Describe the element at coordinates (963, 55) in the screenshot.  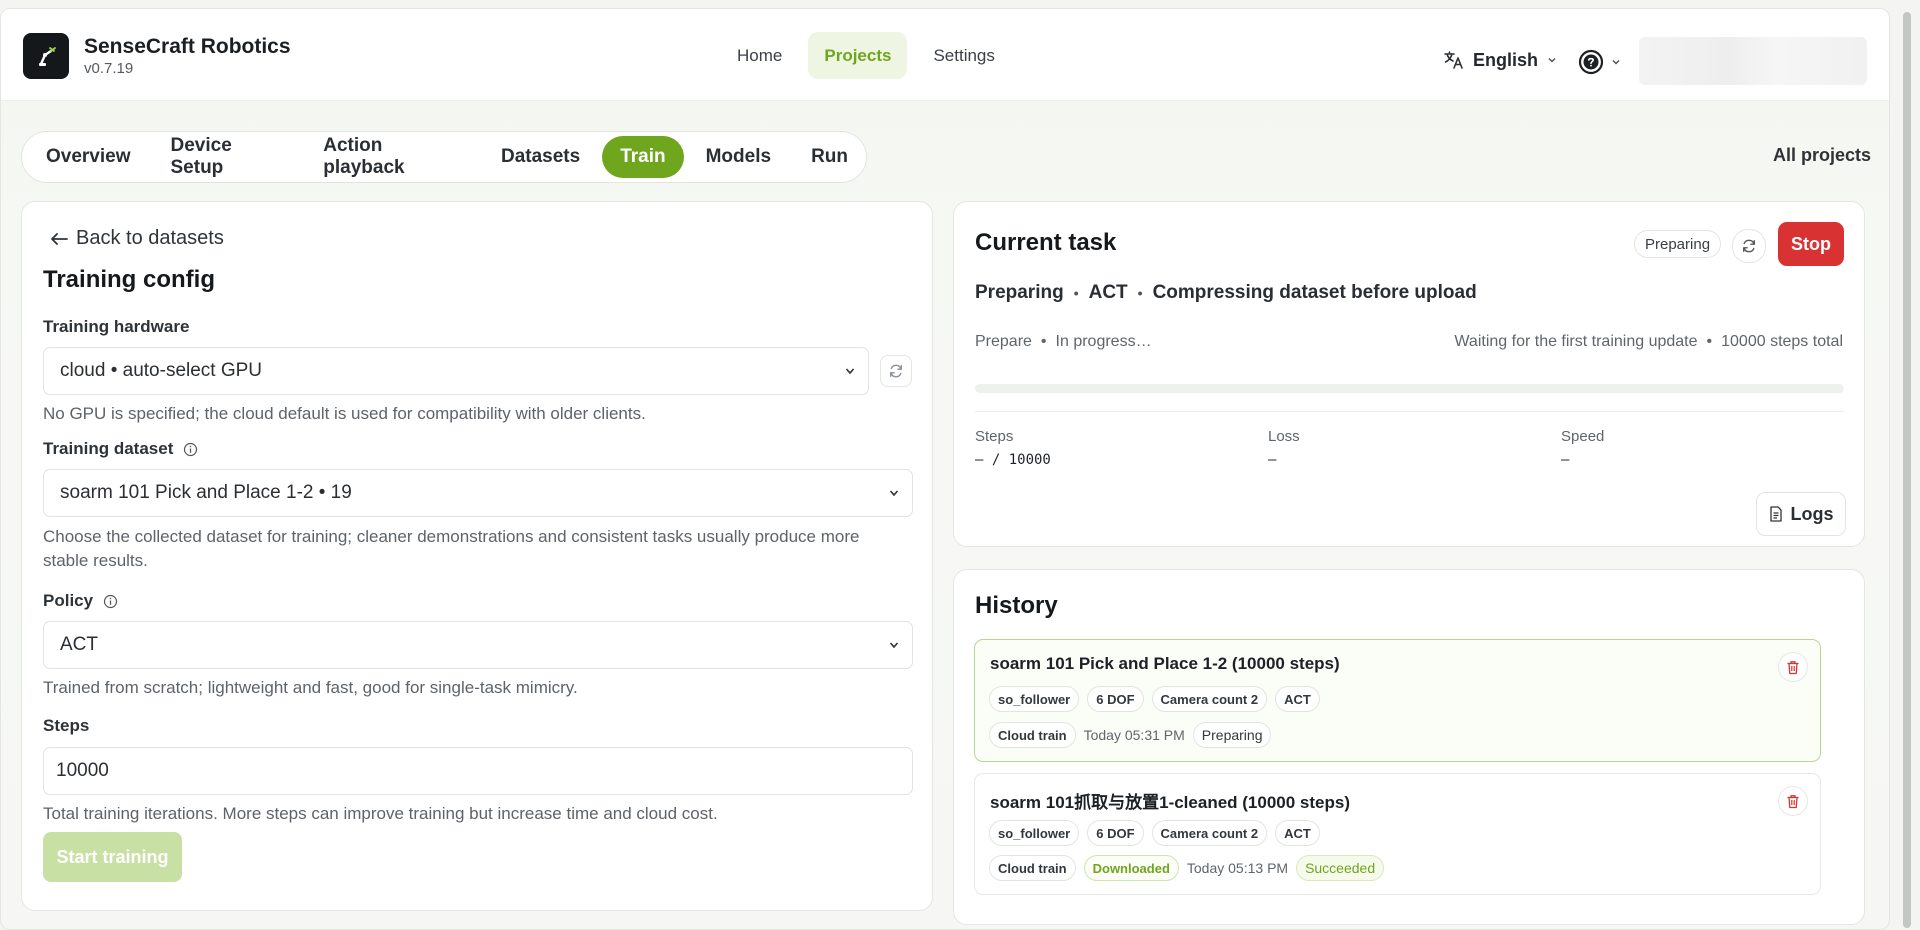
I see `nav-settings: Settings` at that location.